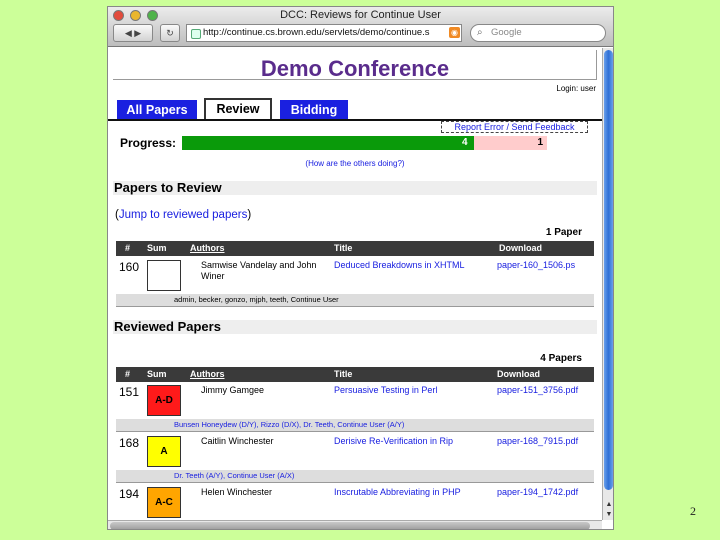 Image resolution: width=720 pixels, height=540 pixels. What do you see at coordinates (537, 441) in the screenshot?
I see `paper-download-link: paper-168_7915.pdf` at bounding box center [537, 441].